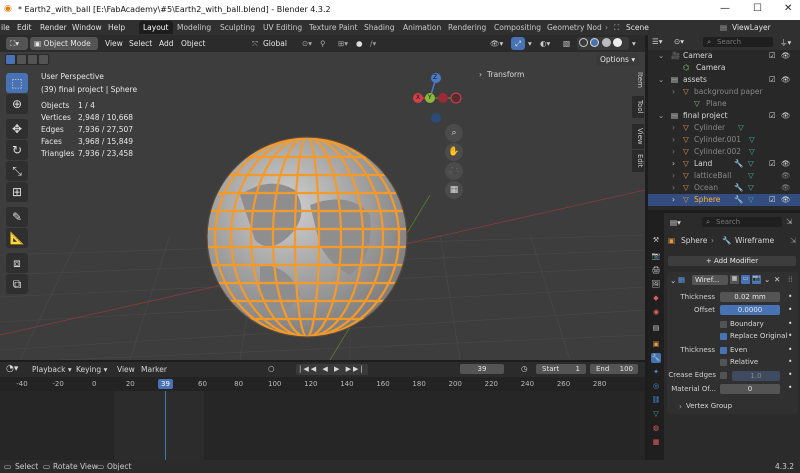 This screenshot has width=800, height=473. What do you see at coordinates (618, 59) in the screenshot?
I see `options-button: Options ▾` at bounding box center [618, 59].